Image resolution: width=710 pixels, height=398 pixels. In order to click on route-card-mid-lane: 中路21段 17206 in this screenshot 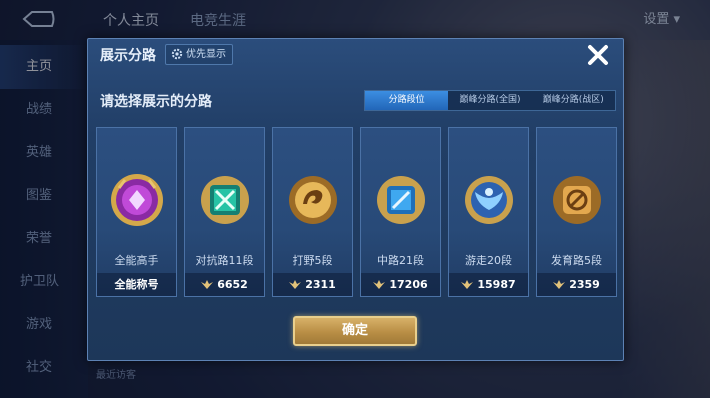, I will do `click(400, 212)`.